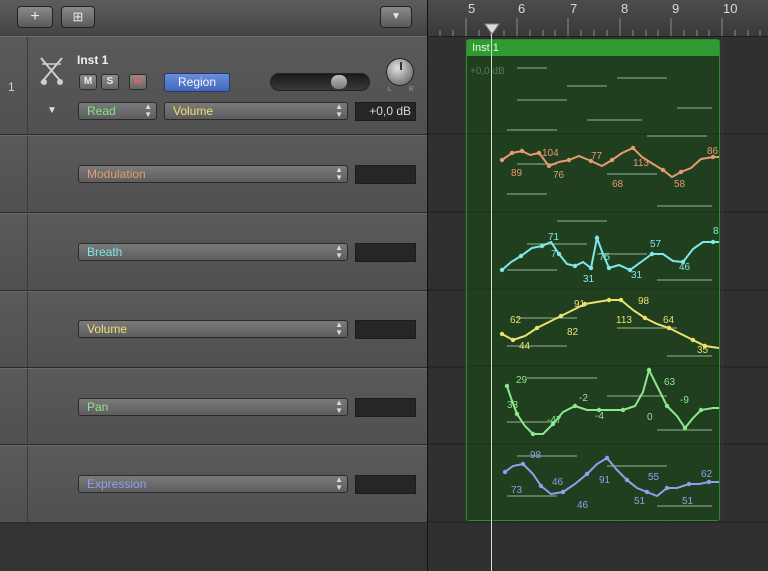 The width and height of the screenshot is (768, 571). I want to click on bar-number: 10, so click(730, 8).